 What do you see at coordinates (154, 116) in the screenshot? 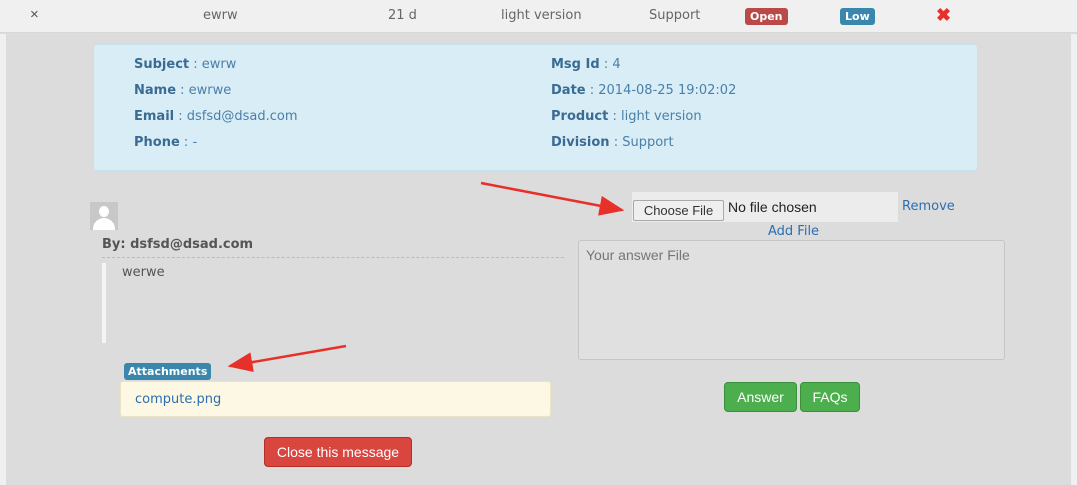
I see `info-email-label: Email` at bounding box center [154, 116].